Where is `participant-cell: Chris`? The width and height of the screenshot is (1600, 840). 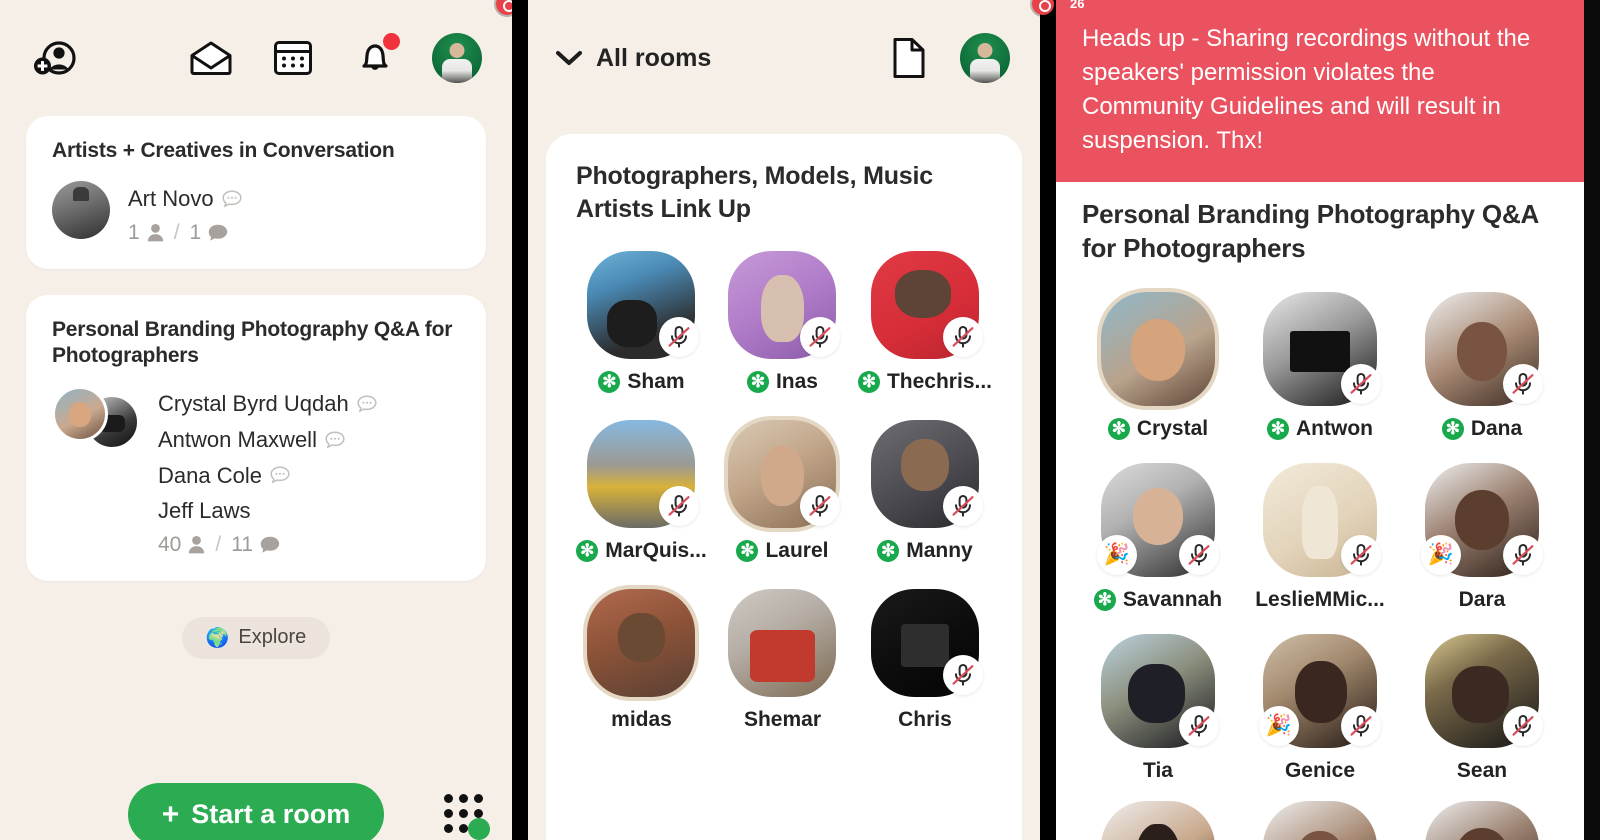
participant-cell: Chris is located at coordinates (925, 660).